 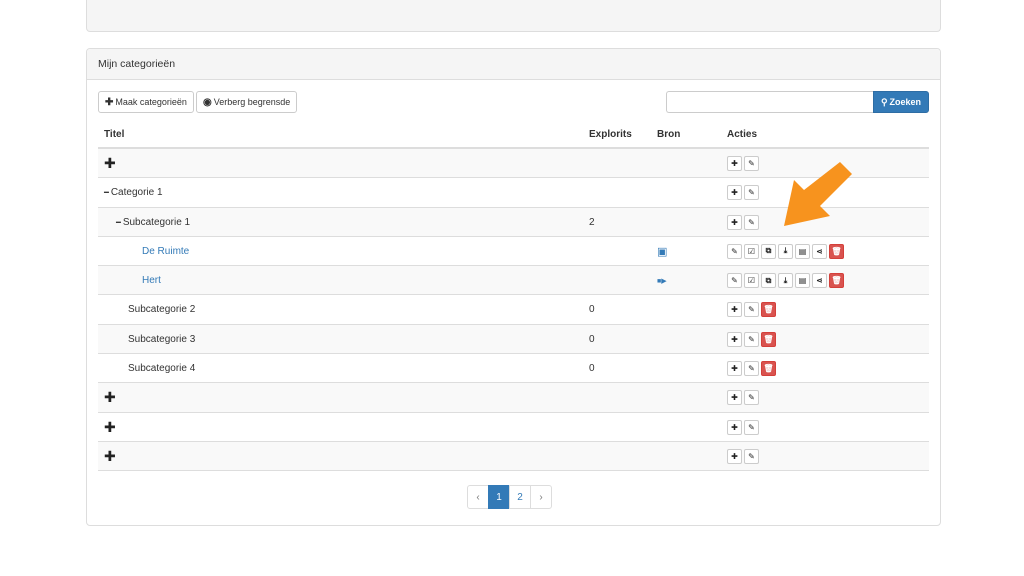 What do you see at coordinates (769, 102) in the screenshot?
I see `search-input` at bounding box center [769, 102].